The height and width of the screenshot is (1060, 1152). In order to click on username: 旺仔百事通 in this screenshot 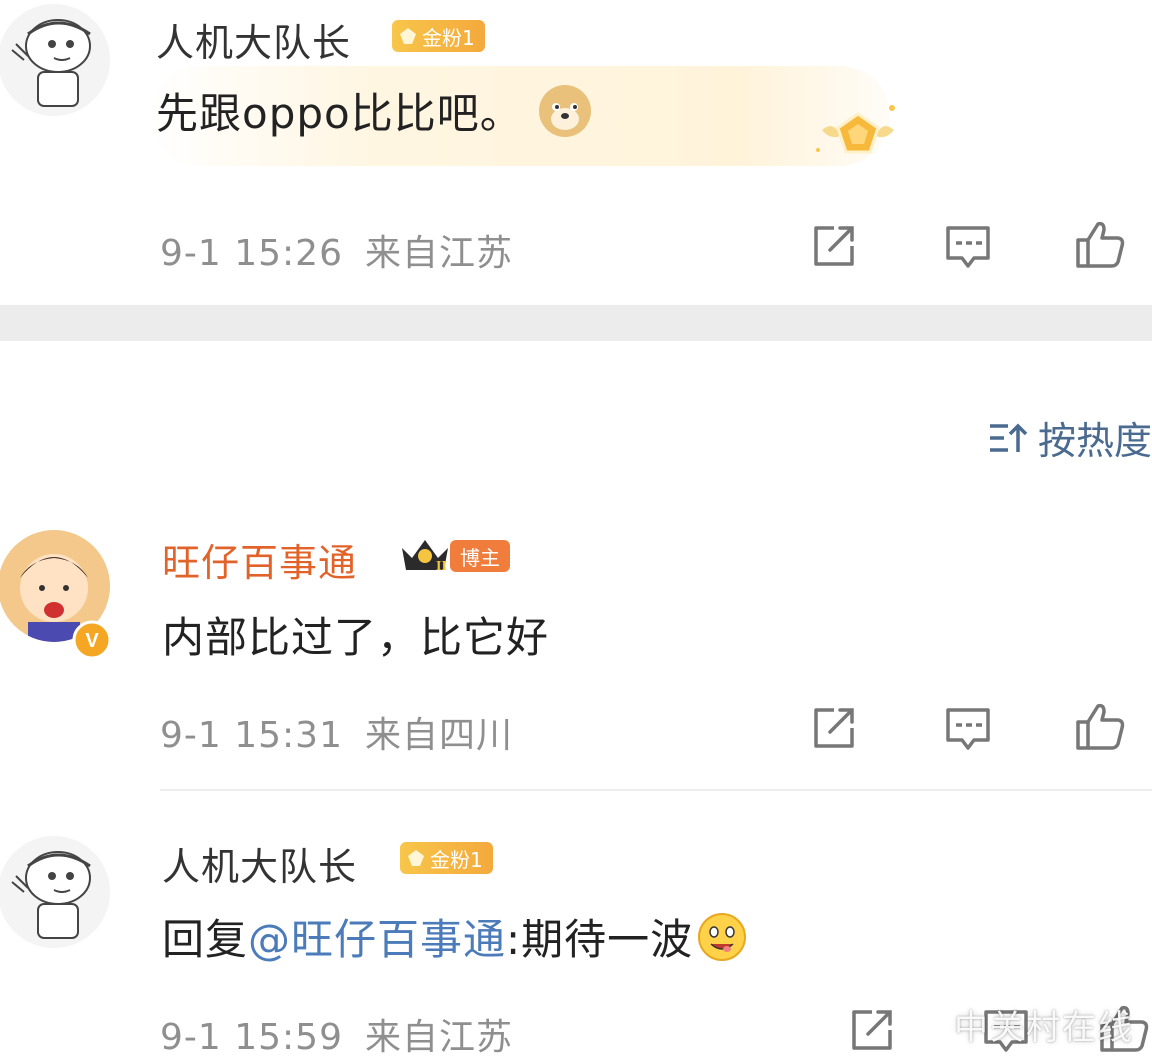, I will do `click(259, 559)`.